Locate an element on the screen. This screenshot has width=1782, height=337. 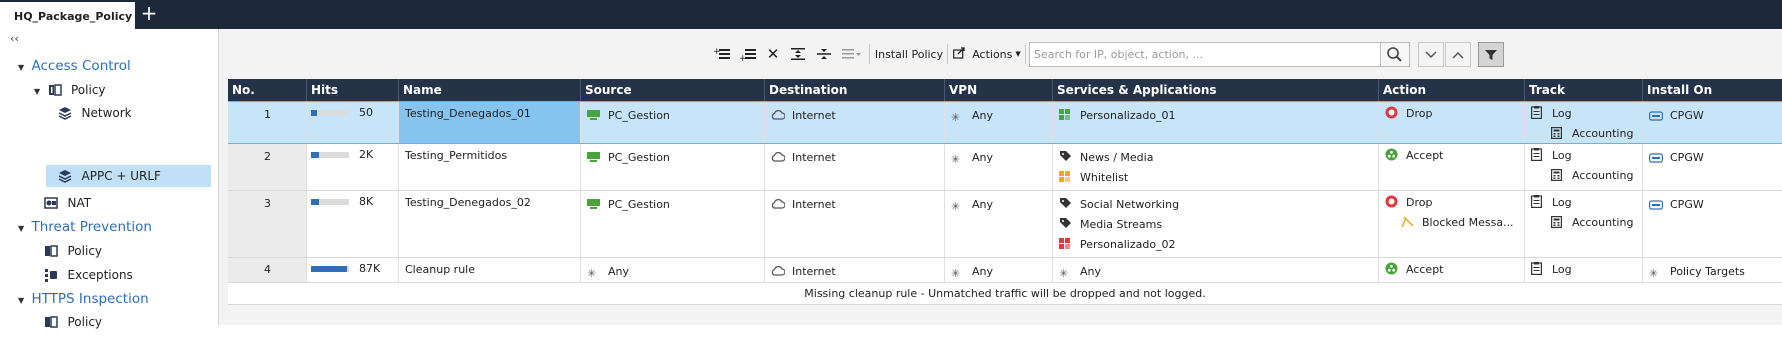
column-header-name: Name is located at coordinates (490, 90).